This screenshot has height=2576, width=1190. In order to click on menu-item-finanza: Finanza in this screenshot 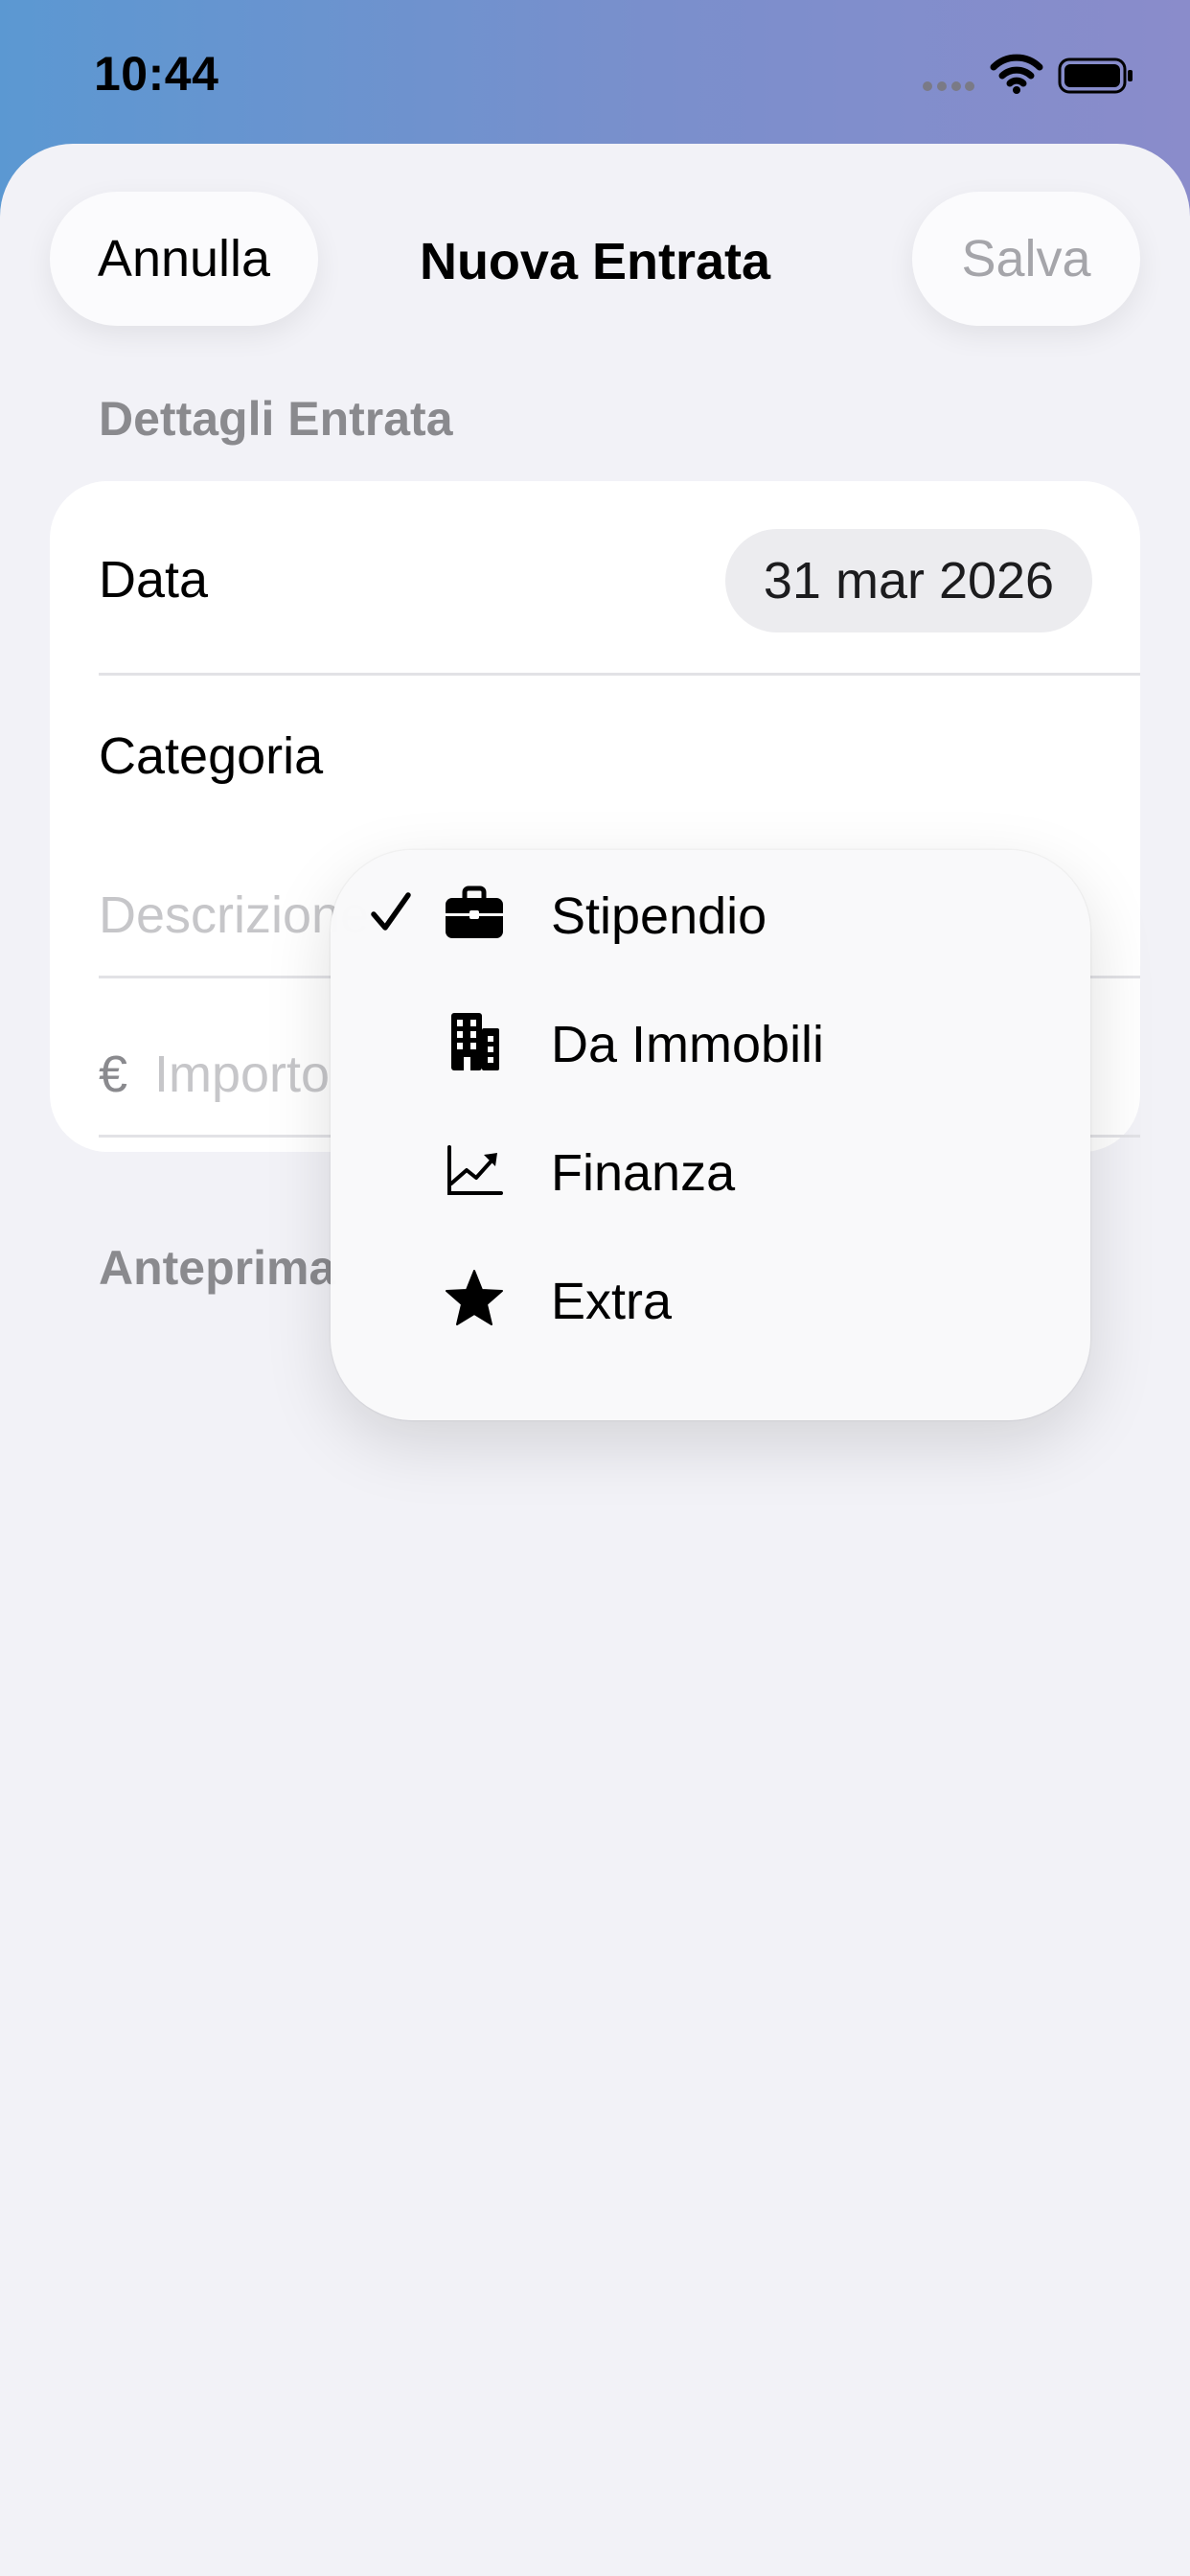, I will do `click(711, 1171)`.